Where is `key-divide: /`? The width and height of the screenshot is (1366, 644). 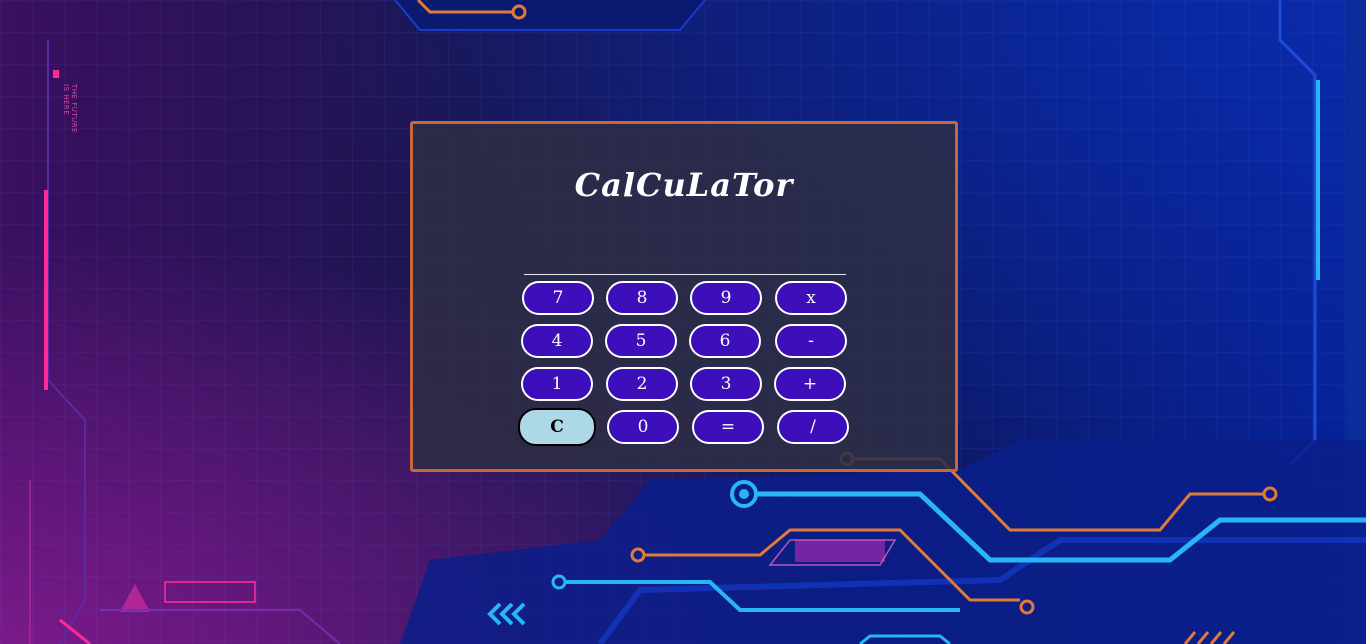 key-divide: / is located at coordinates (813, 427).